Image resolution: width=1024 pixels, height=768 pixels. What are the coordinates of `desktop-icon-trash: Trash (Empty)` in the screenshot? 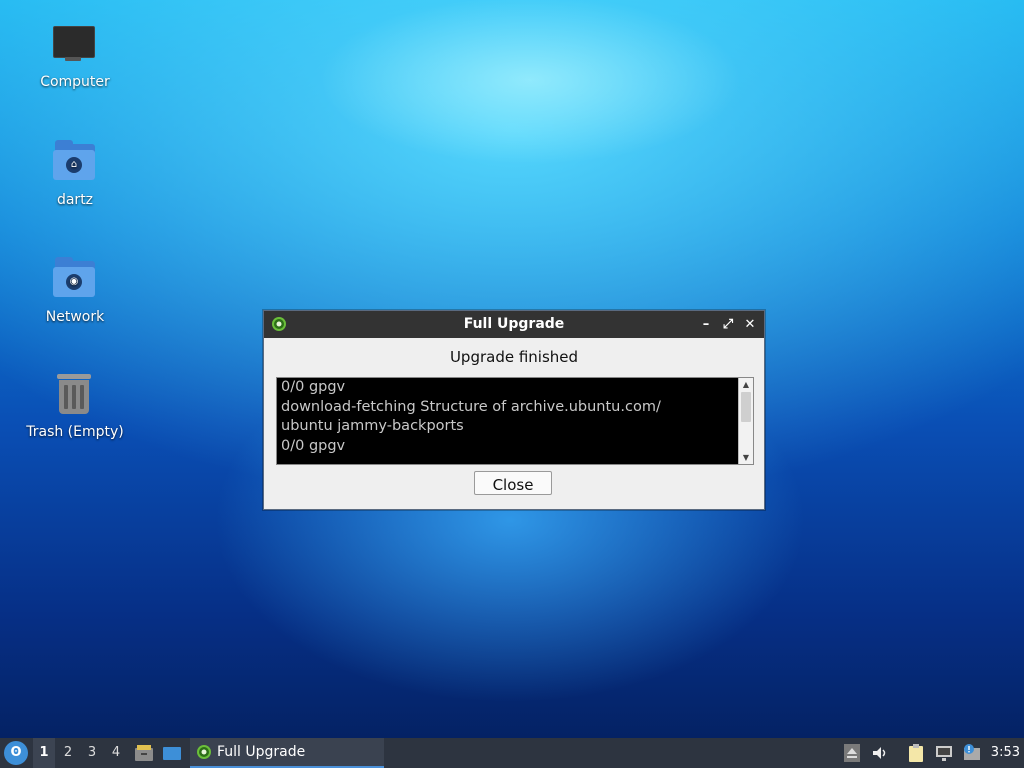 It's located at (75, 406).